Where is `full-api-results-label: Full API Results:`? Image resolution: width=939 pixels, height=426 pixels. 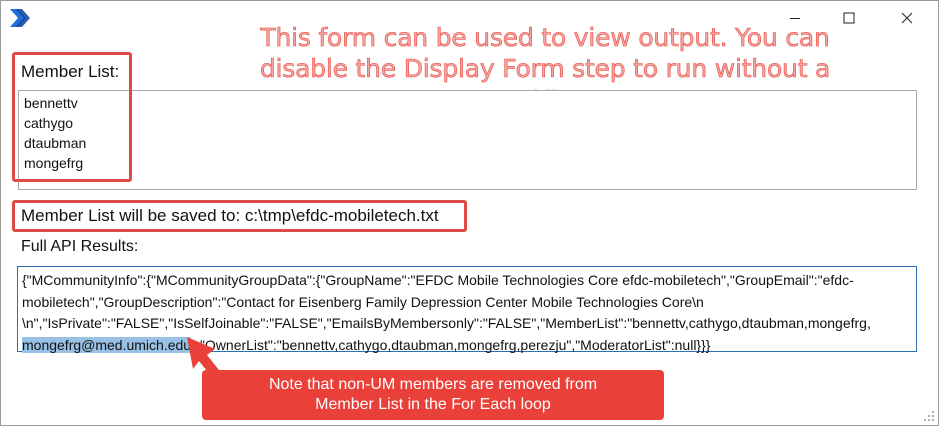
full-api-results-label: Full API Results: is located at coordinates (80, 246).